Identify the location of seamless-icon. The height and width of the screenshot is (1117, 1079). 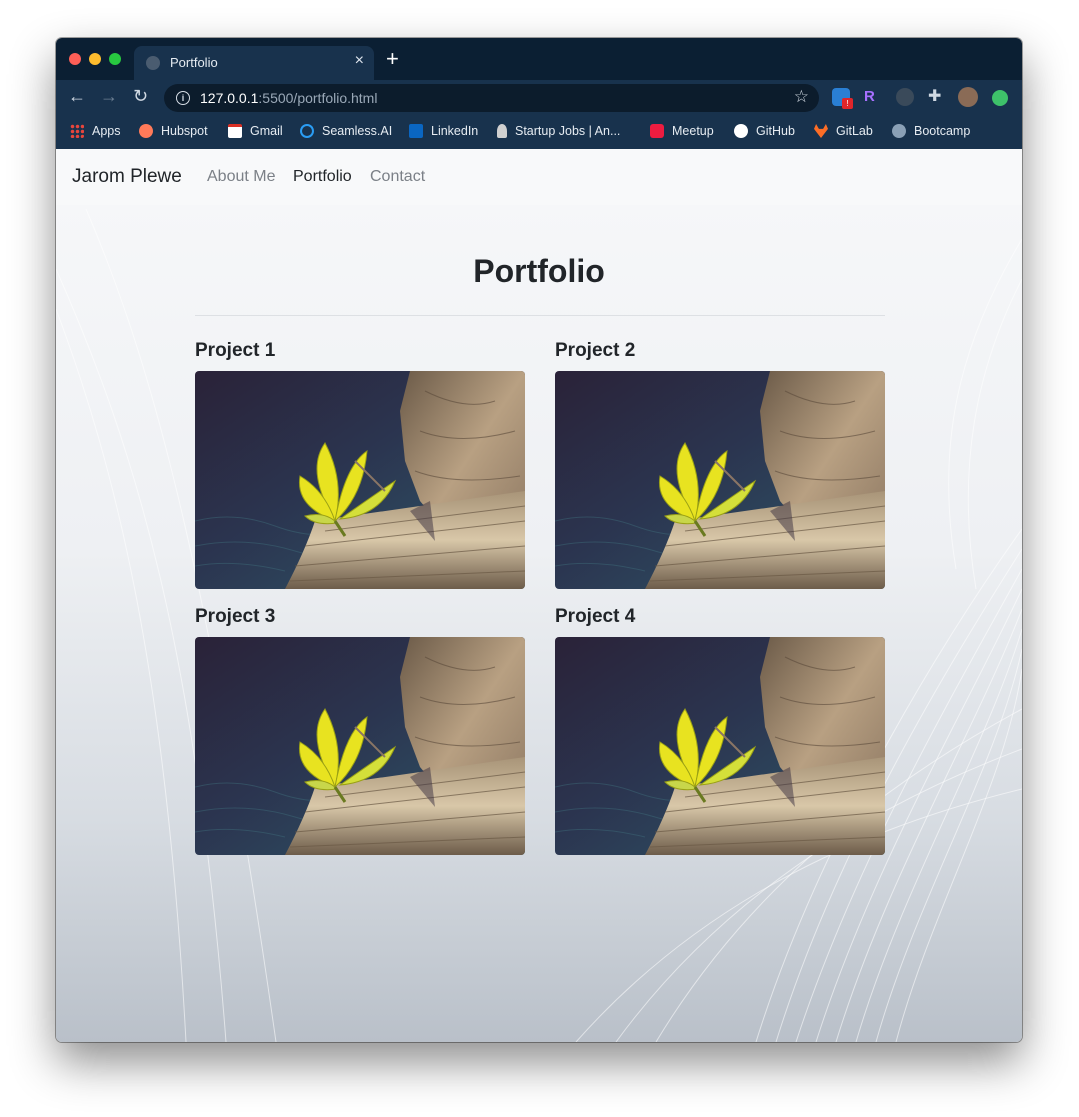
(307, 131).